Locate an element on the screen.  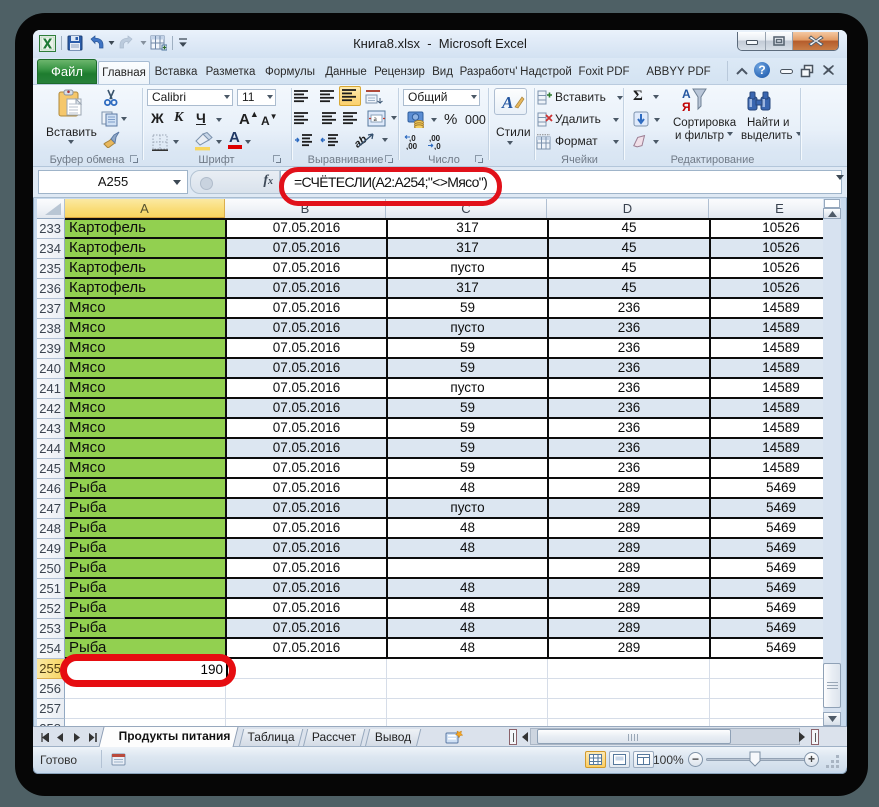
svg-text: ,0 is located at coordinates (437, 146).